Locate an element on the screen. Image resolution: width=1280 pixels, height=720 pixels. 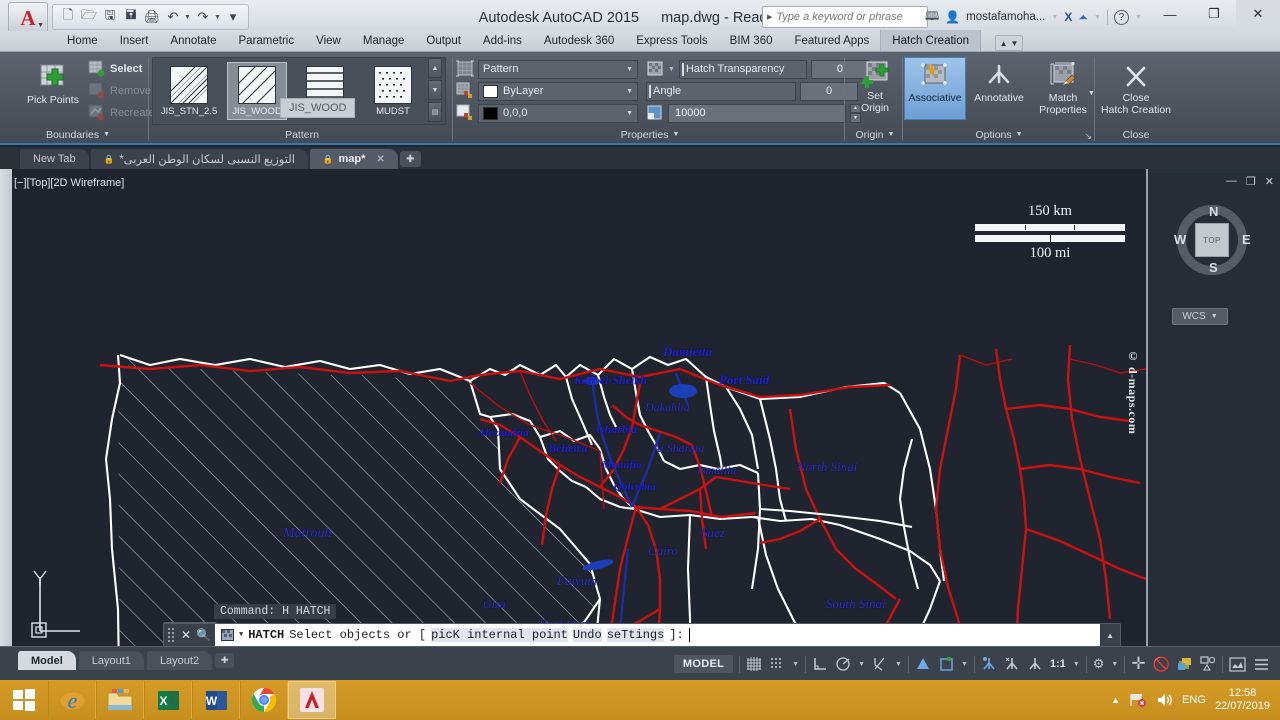
command-history-dropdown-icon: ▼ is located at coordinates (241, 635).